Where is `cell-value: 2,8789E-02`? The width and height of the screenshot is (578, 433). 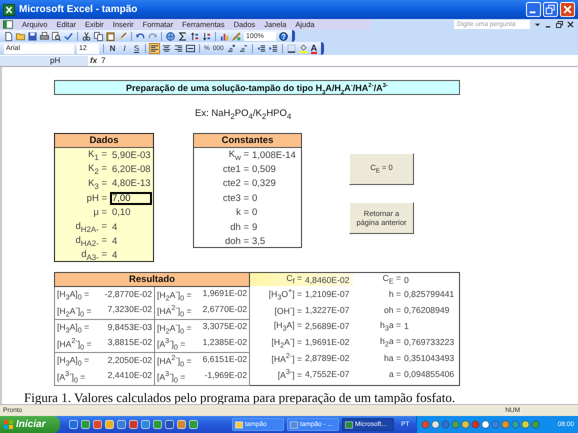 cell-value: 2,8789E-02 is located at coordinates (327, 358).